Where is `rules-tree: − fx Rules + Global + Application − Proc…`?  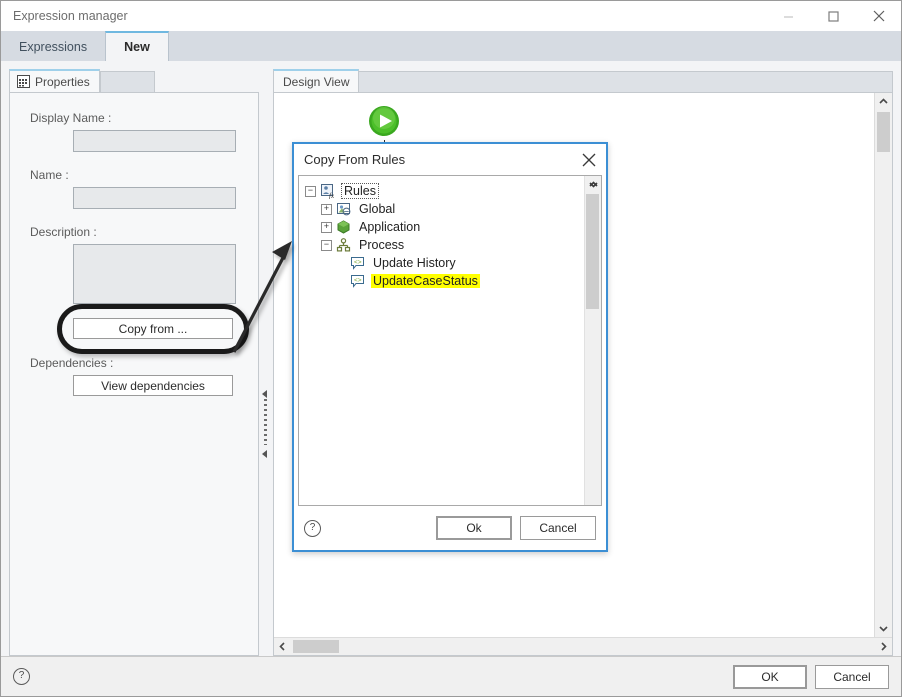
rules-tree: − fx Rules + Global + Application − Proc… is located at coordinates (441, 340).